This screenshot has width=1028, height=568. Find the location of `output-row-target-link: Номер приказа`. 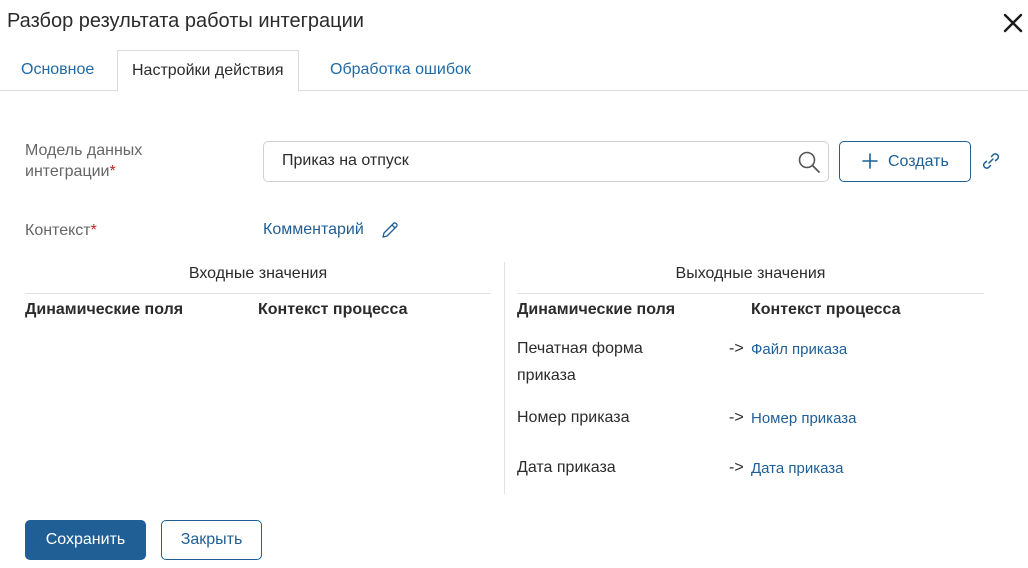

output-row-target-link: Номер приказа is located at coordinates (803, 418).